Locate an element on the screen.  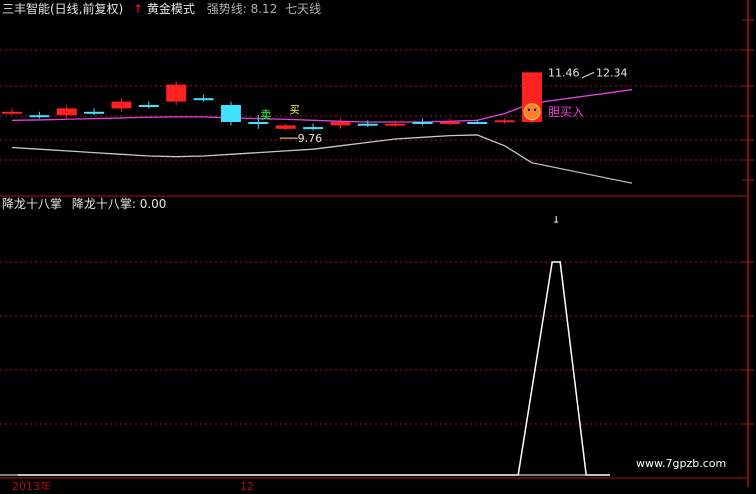
stock-title: 三丰智能(日线,前复权) is located at coordinates (63, 9).